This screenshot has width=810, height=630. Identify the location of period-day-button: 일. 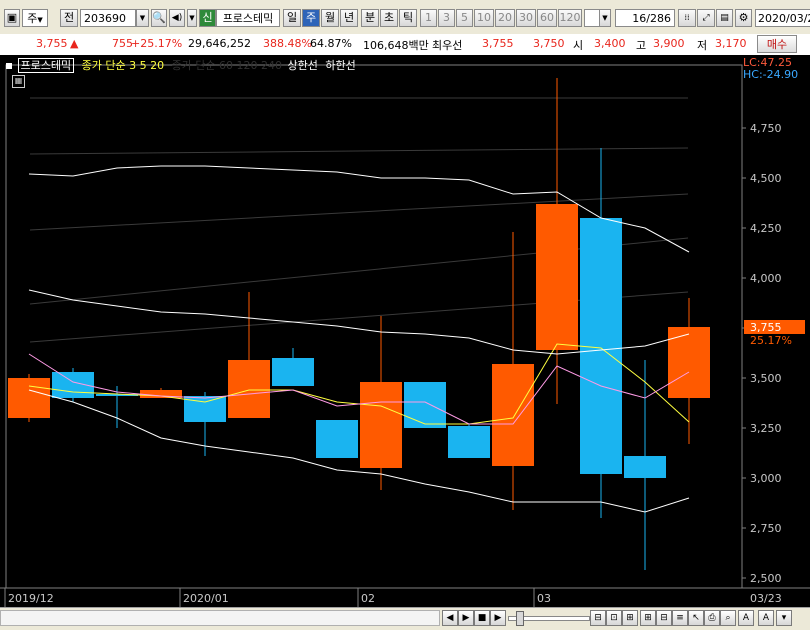
(292, 18).